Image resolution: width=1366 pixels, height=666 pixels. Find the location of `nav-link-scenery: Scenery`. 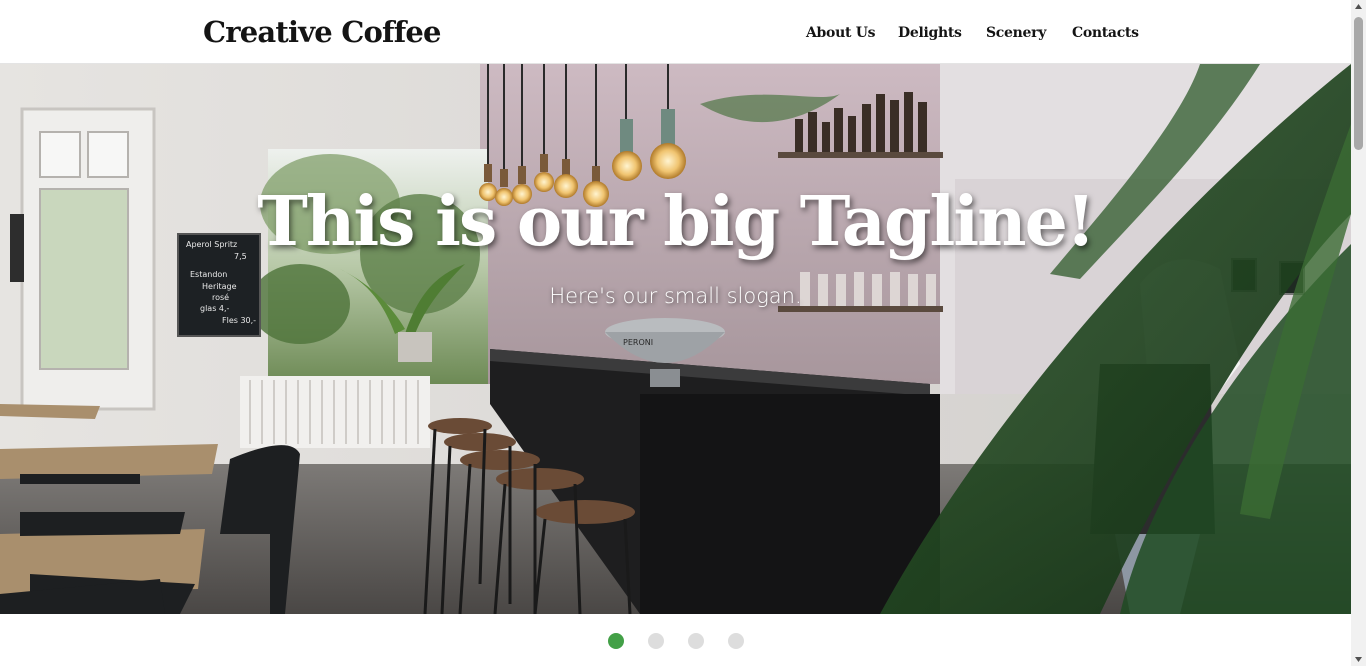

nav-link-scenery: Scenery is located at coordinates (1016, 33).